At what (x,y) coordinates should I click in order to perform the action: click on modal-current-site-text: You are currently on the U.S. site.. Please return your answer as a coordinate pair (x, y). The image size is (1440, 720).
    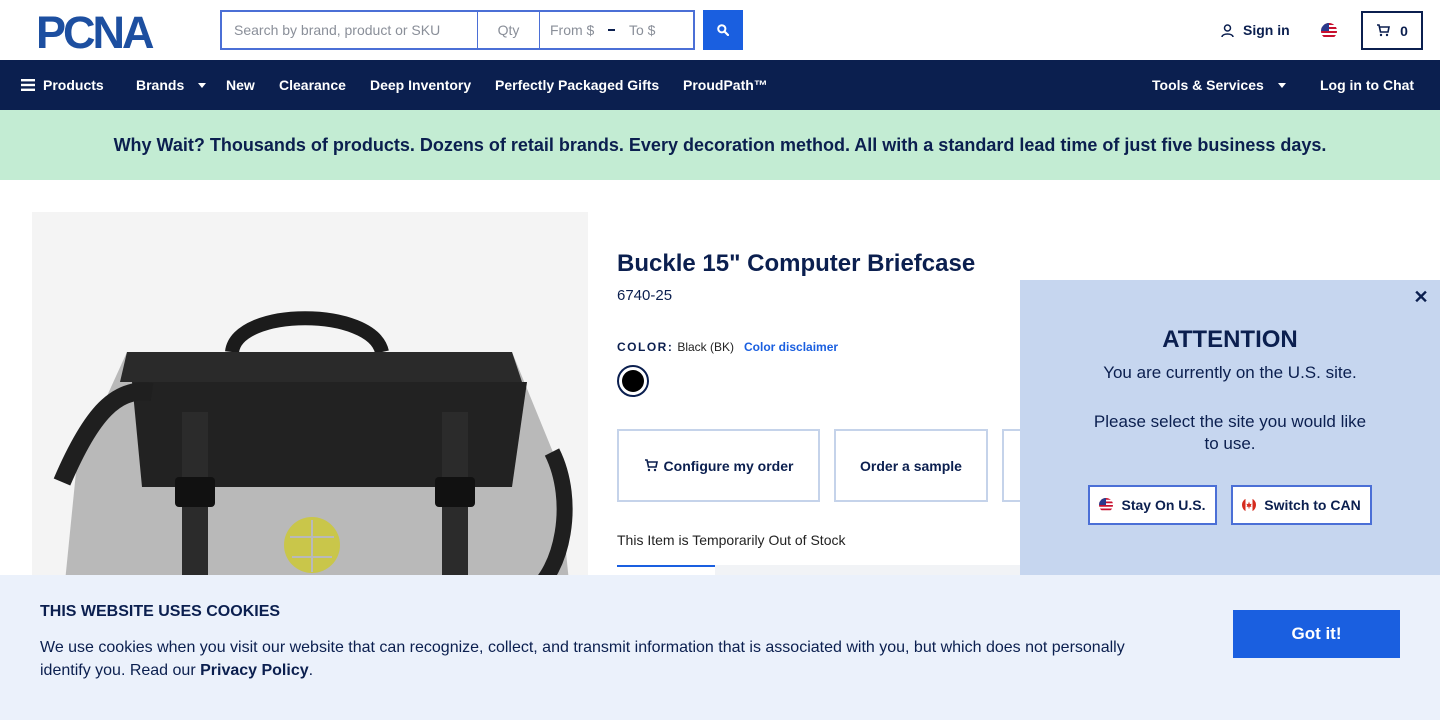
    Looking at the image, I should click on (1230, 372).